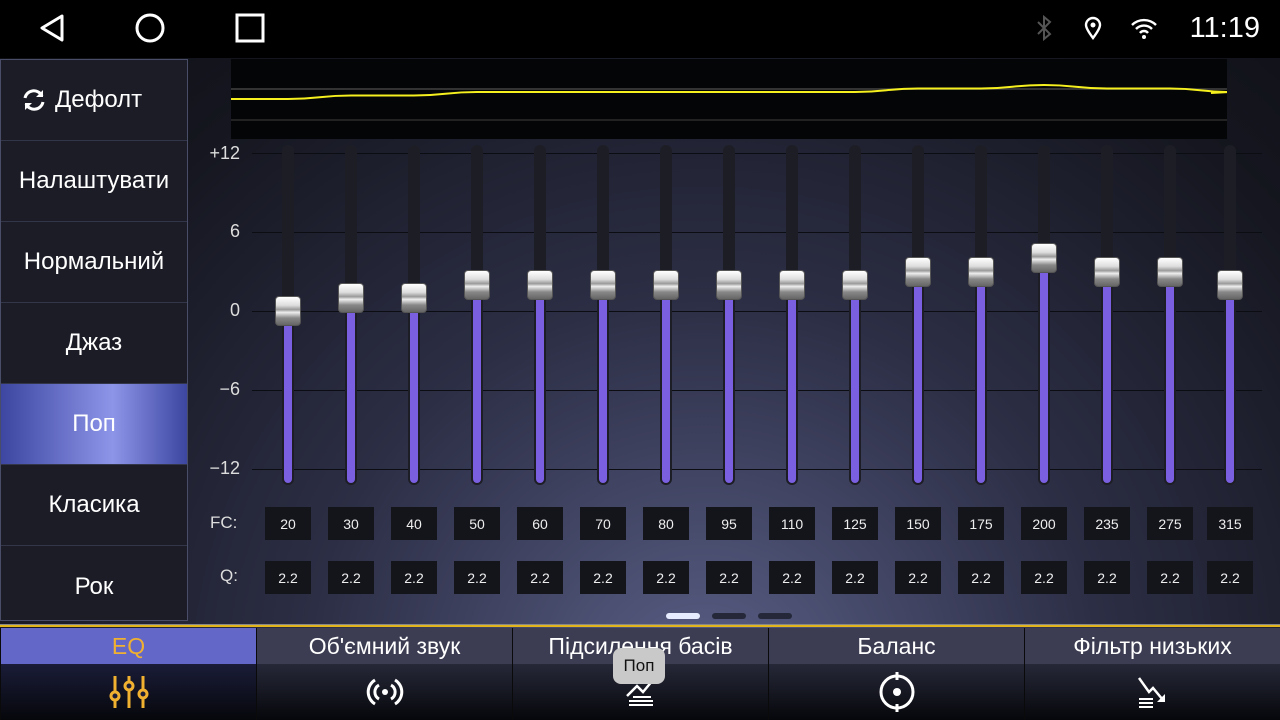  I want to click on back-icon, so click(52, 28).